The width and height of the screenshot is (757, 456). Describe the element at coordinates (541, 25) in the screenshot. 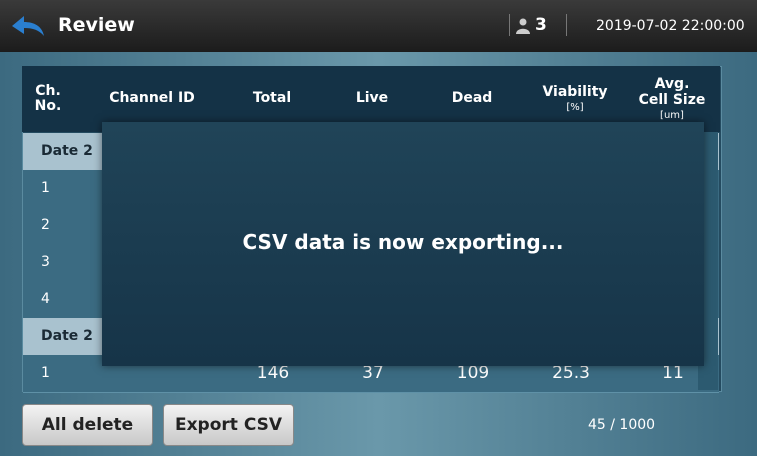

I see `user-count: 3` at that location.